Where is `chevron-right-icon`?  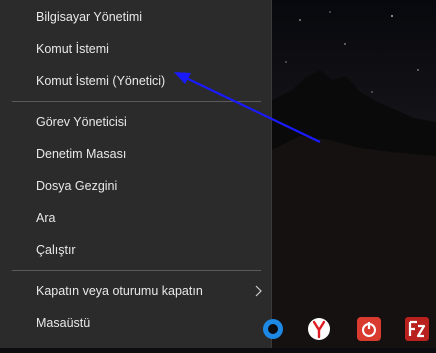
chevron-right-icon is located at coordinates (258, 291).